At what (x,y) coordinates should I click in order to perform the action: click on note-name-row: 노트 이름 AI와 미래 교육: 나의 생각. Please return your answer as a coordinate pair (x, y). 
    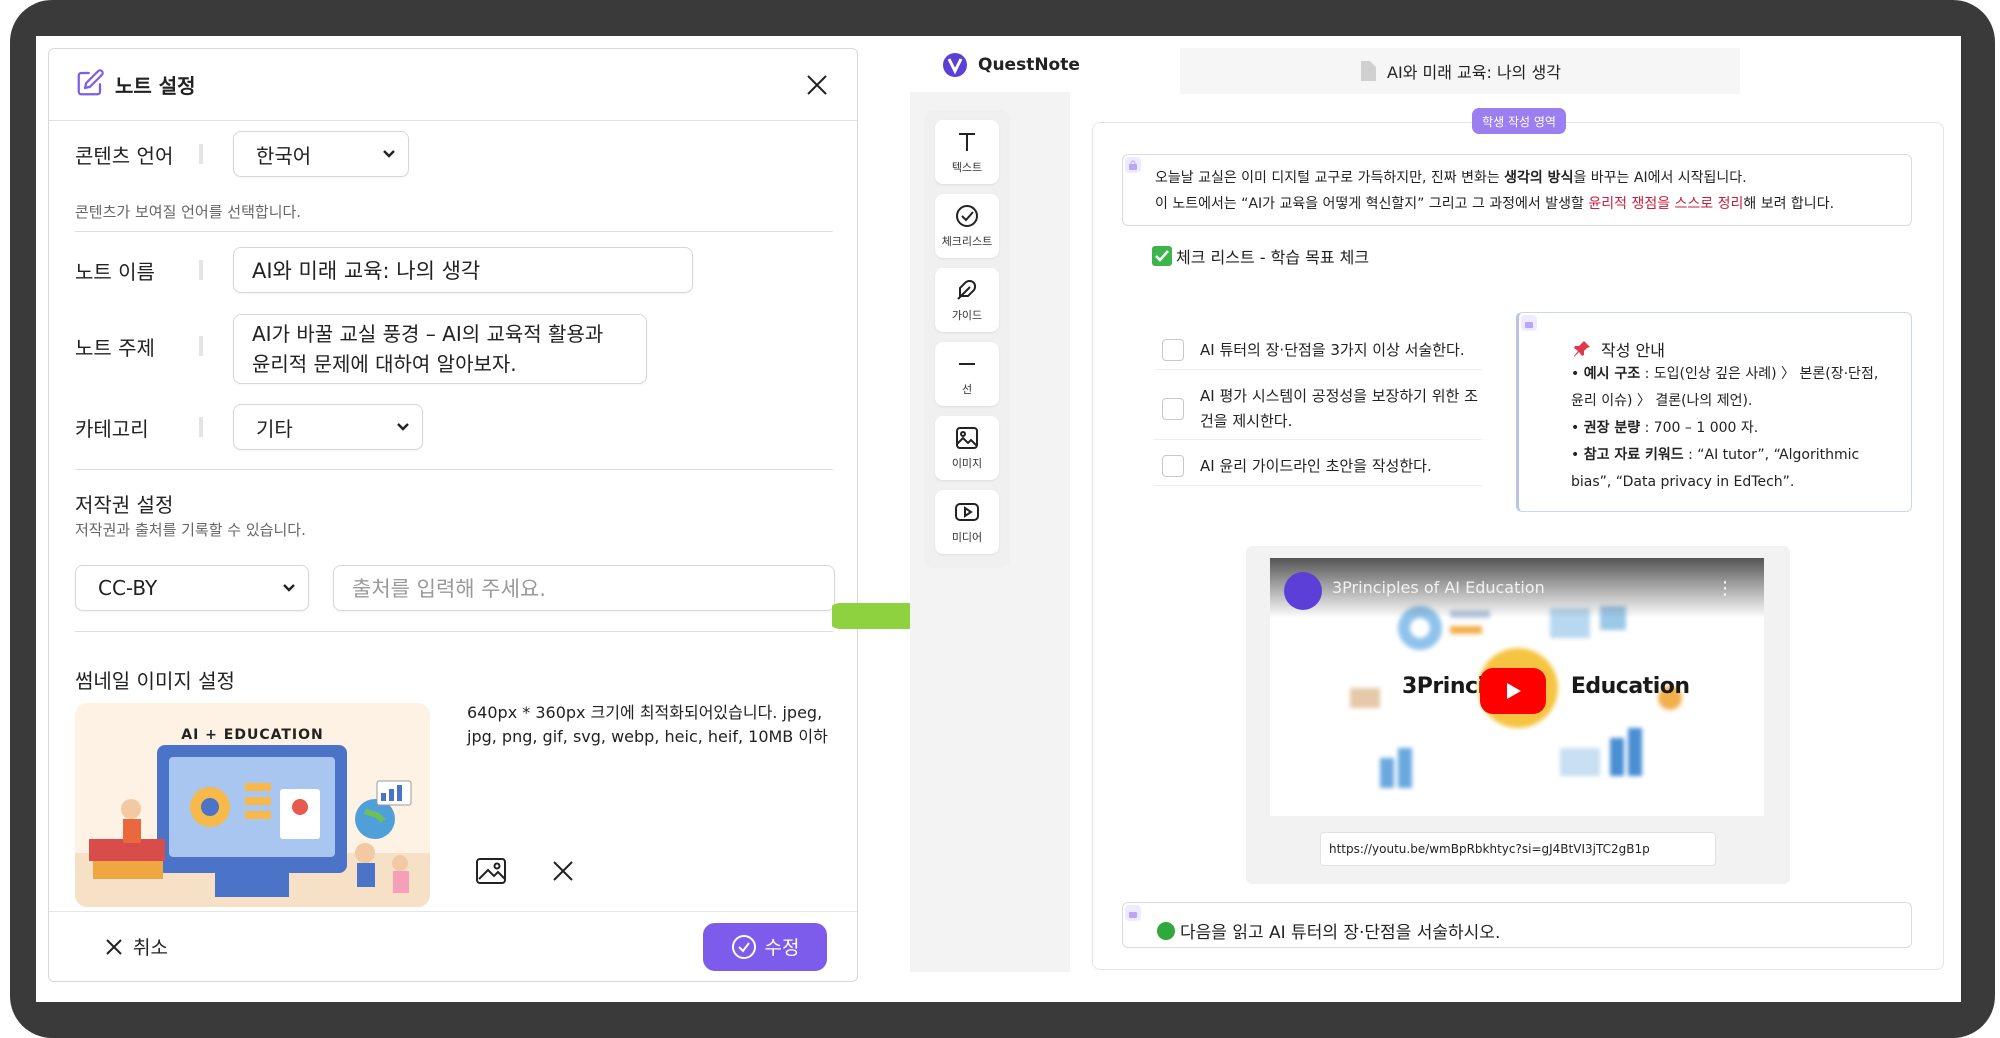
    Looking at the image, I should click on (384, 270).